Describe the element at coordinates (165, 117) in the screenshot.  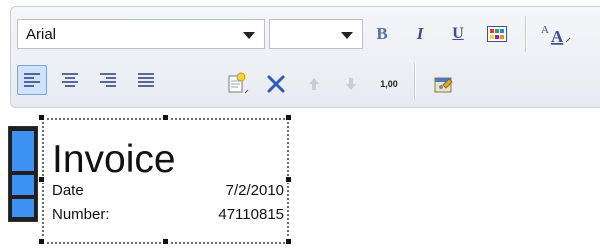
I see `resize-handle-top` at that location.